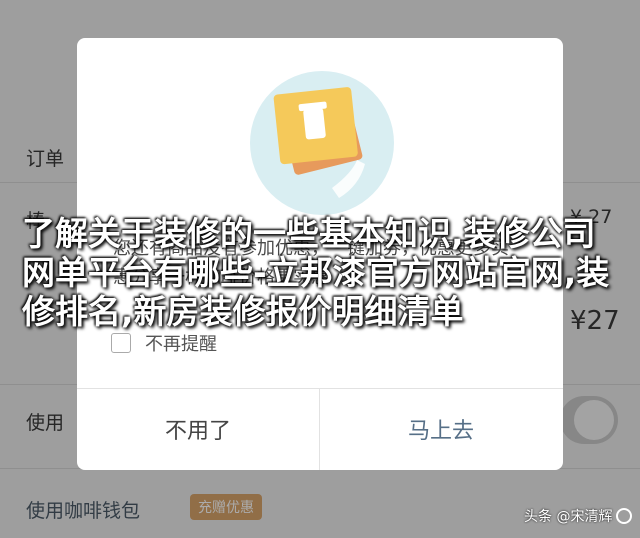 The height and width of the screenshot is (538, 640). I want to click on dont-remind-label: 不再提醒, so click(181, 344).